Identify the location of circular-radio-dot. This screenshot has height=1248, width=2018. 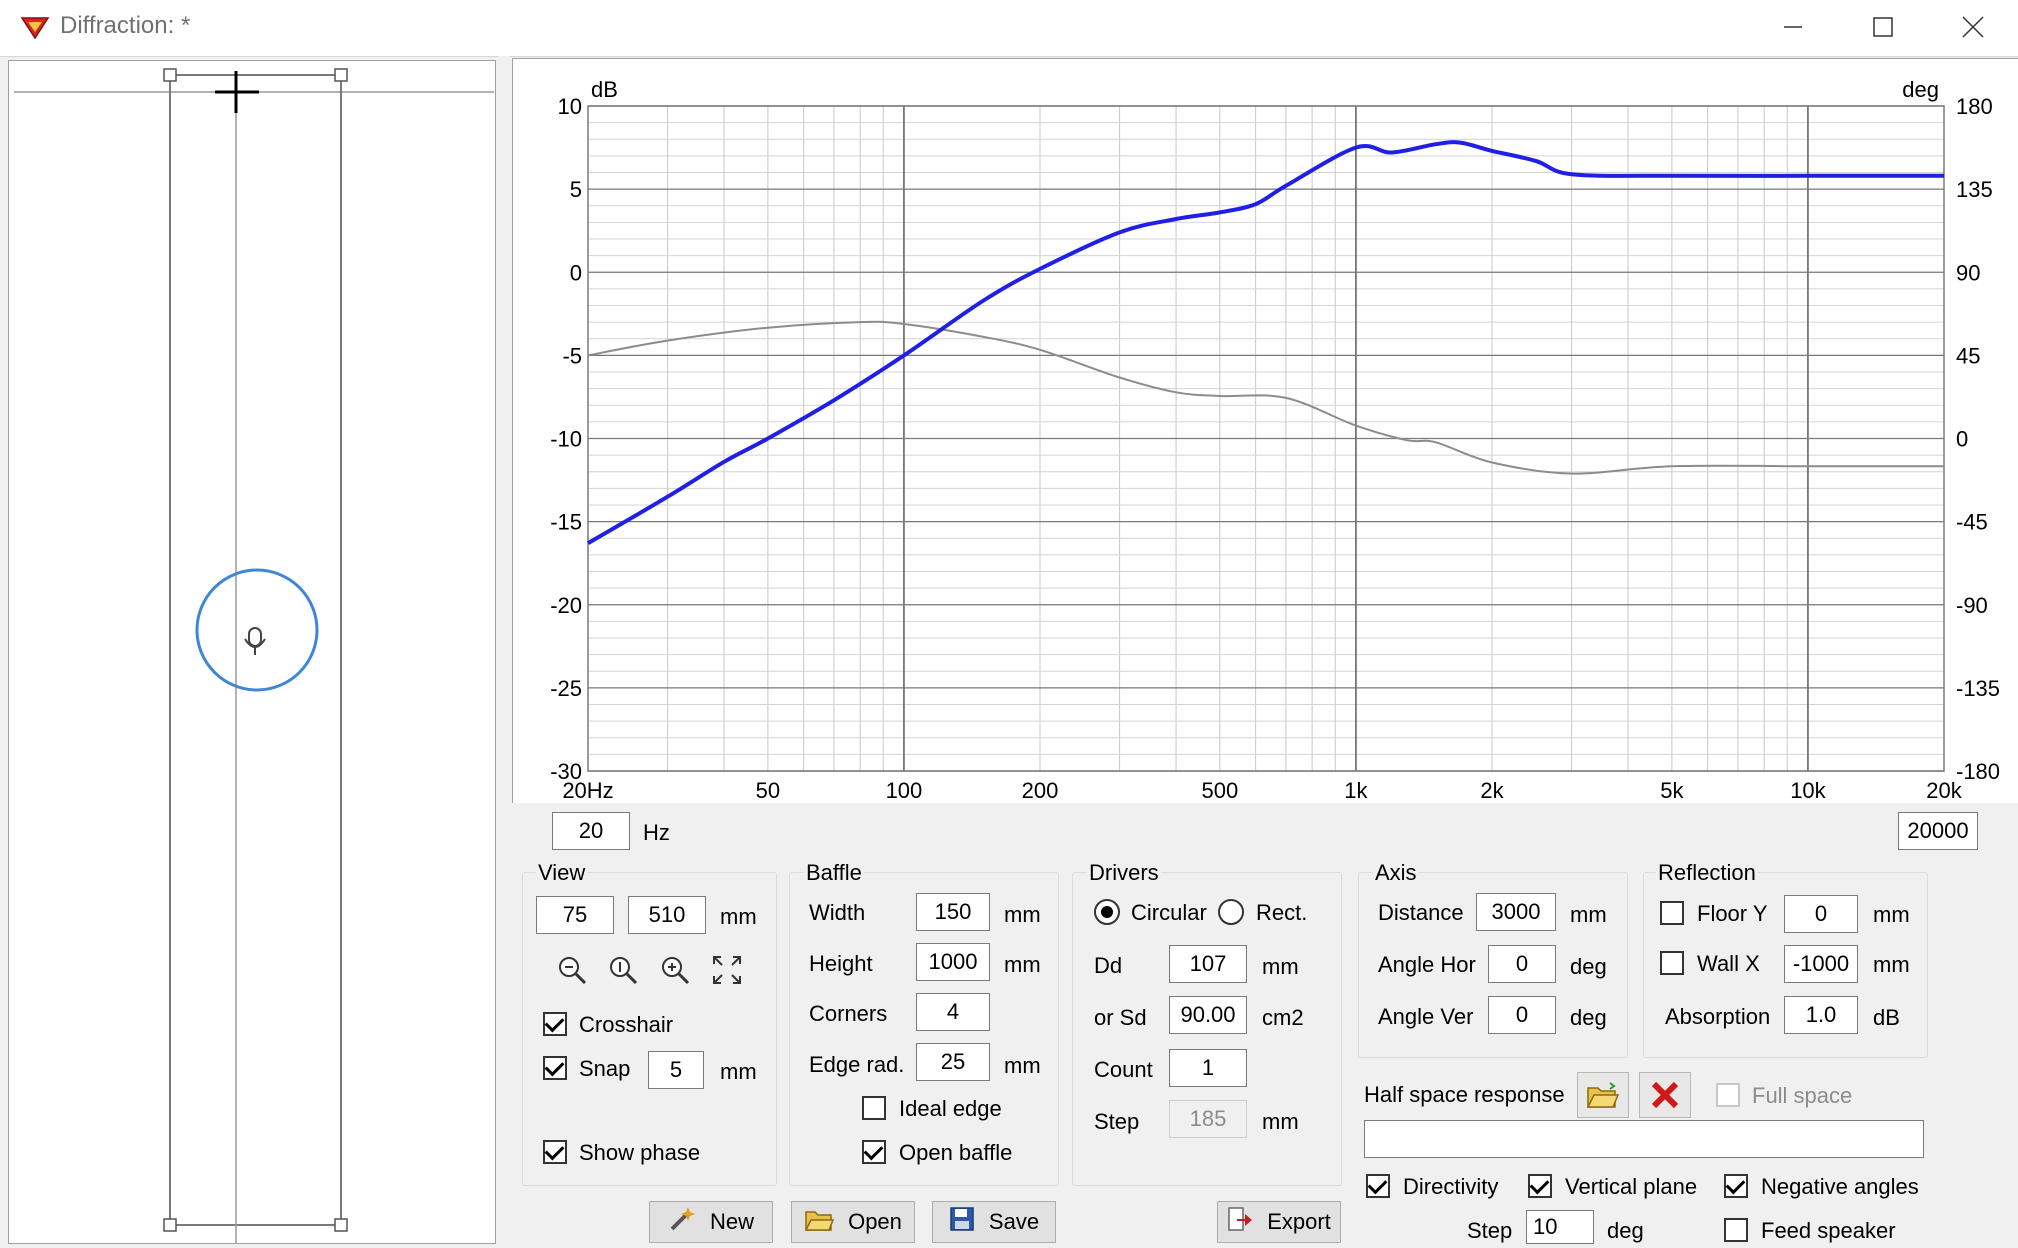
(1107, 912).